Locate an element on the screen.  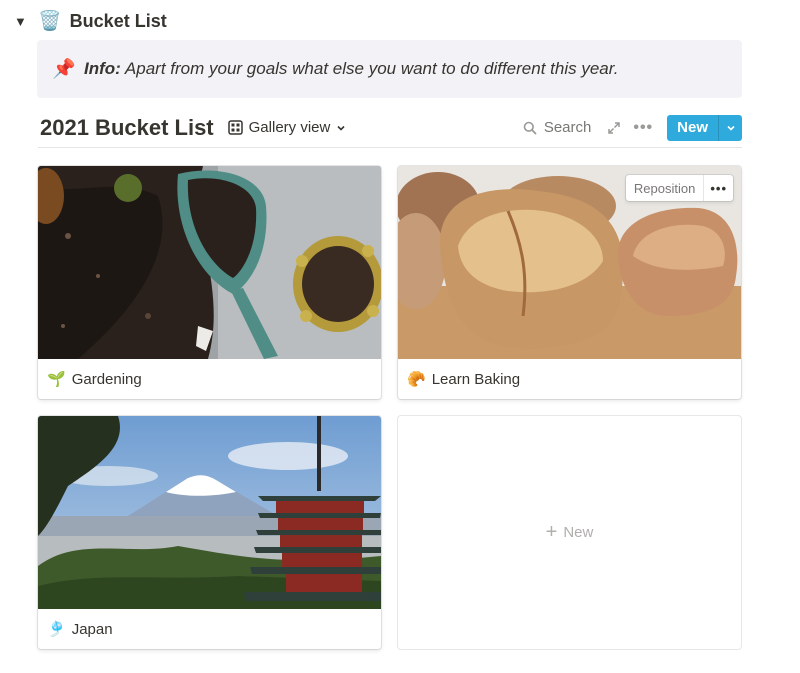
callout-label: Info: is located at coordinates (102, 68).